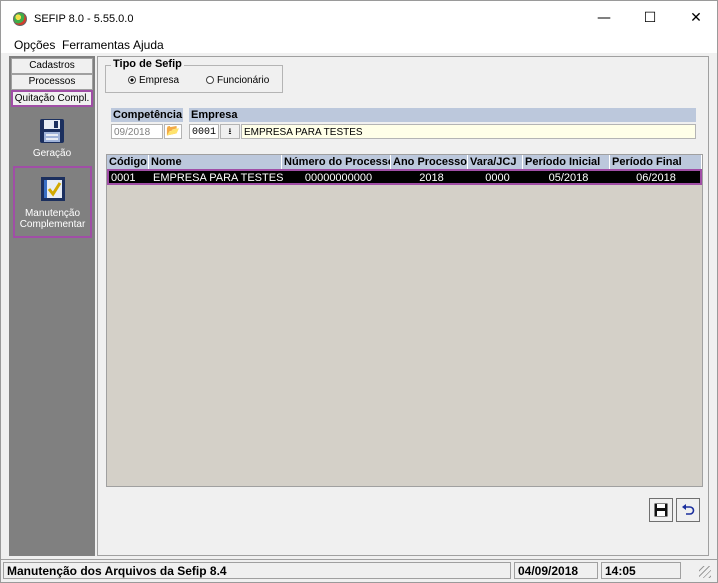 The height and width of the screenshot is (583, 718). What do you see at coordinates (159, 80) in the screenshot?
I see `radio-empresa-label: Empresa` at bounding box center [159, 80].